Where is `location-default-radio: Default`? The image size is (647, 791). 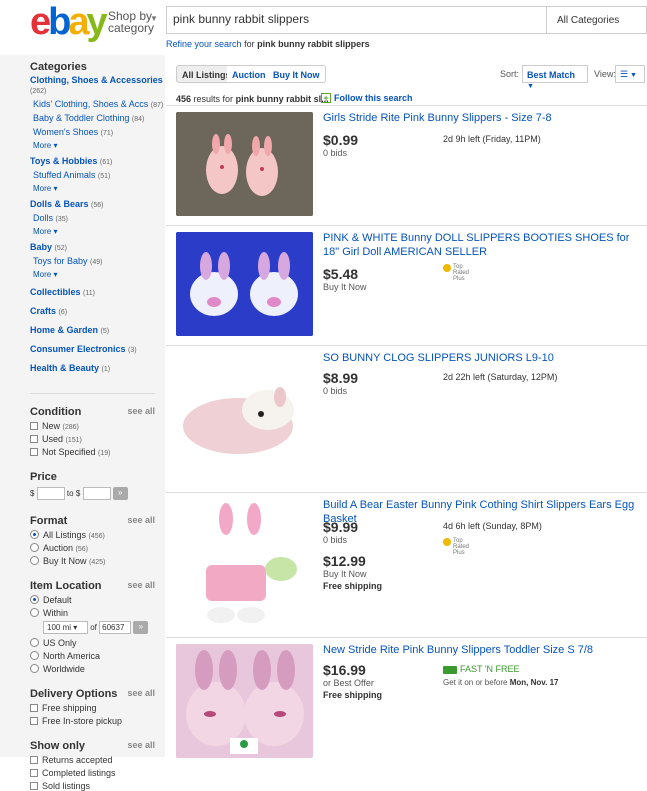 location-default-radio: Default is located at coordinates (97, 600).